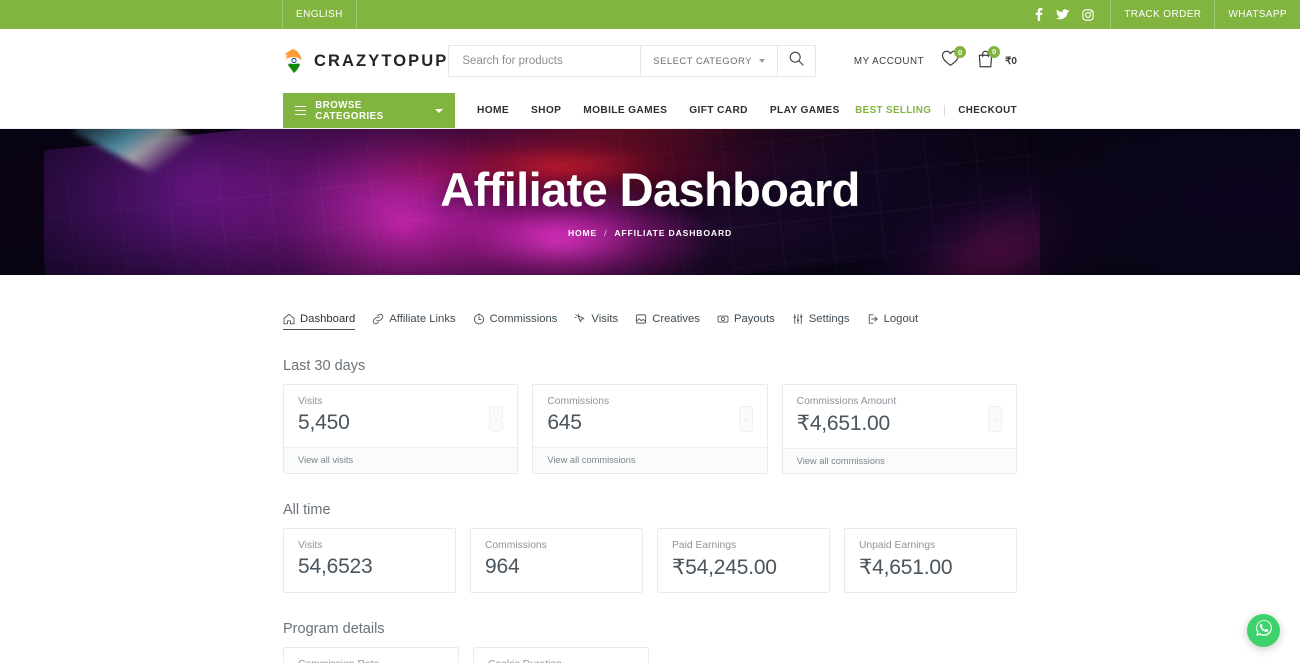 The image size is (1300, 663). What do you see at coordinates (650, 189) in the screenshot?
I see `page-title: Affiliate Dashboard` at bounding box center [650, 189].